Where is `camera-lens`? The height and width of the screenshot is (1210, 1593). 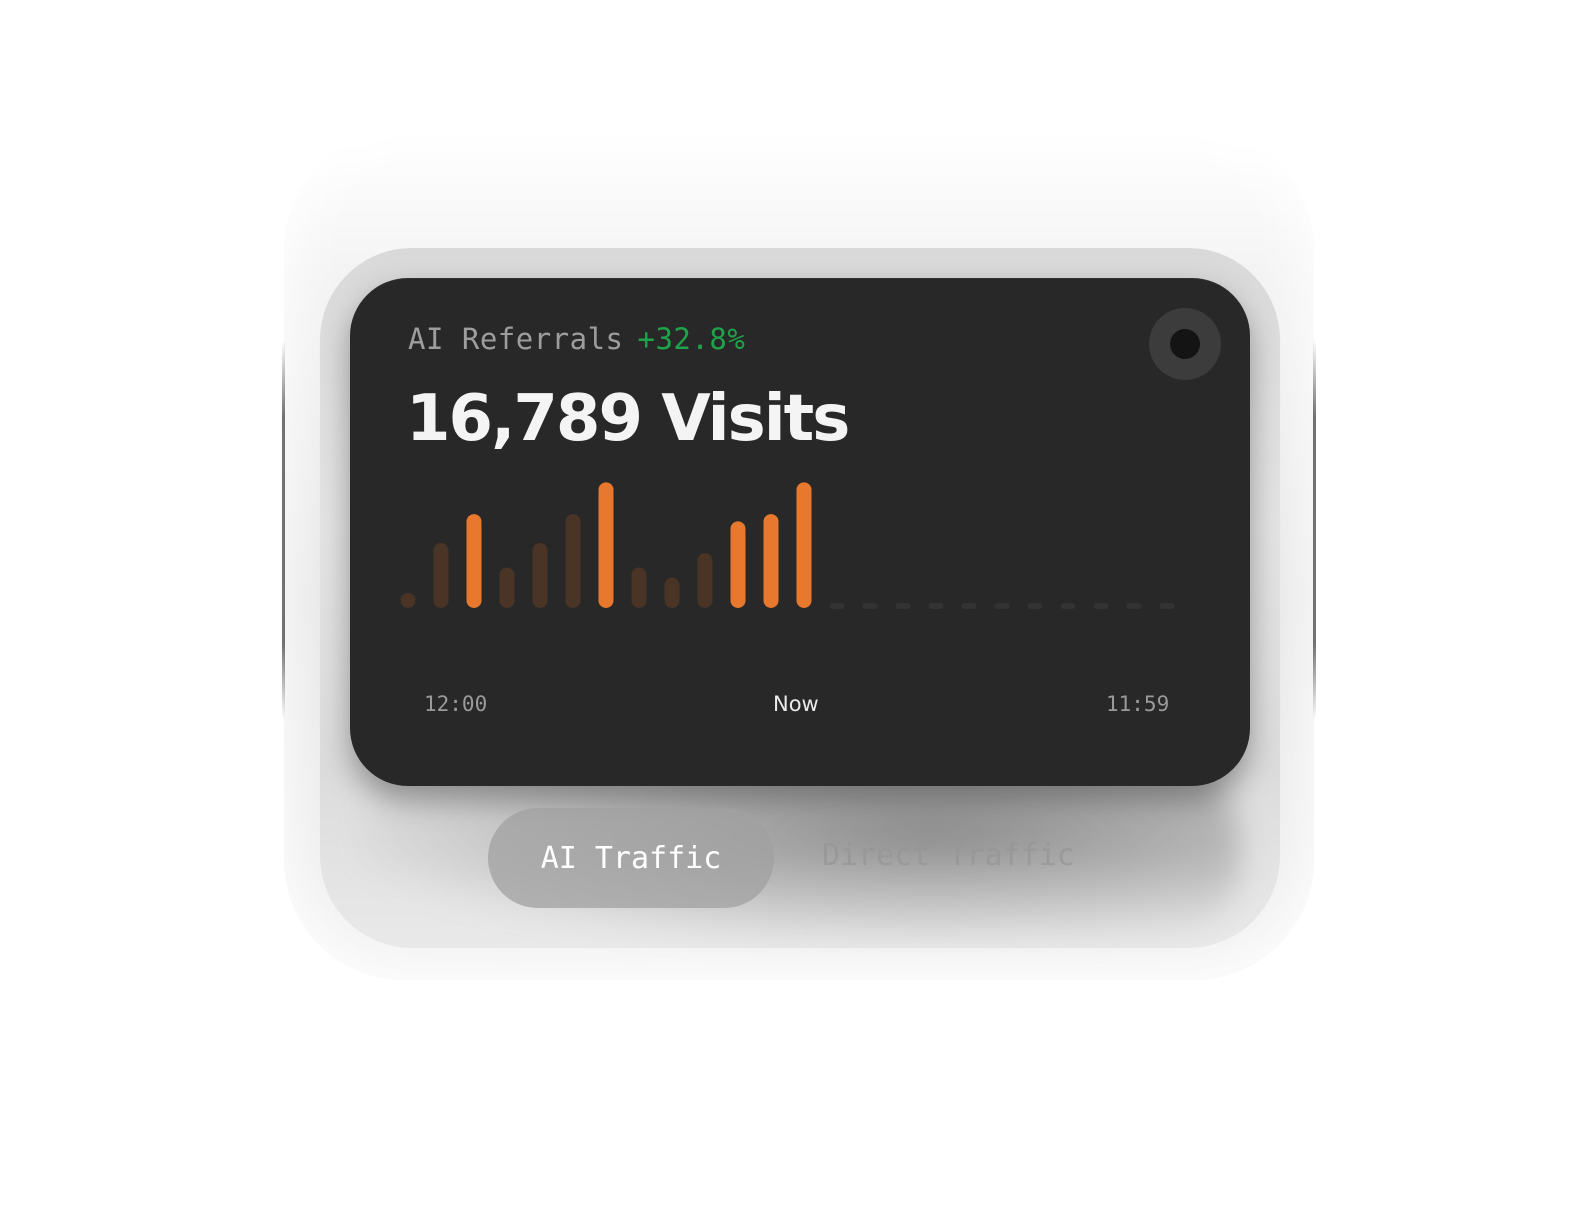
camera-lens is located at coordinates (1185, 344).